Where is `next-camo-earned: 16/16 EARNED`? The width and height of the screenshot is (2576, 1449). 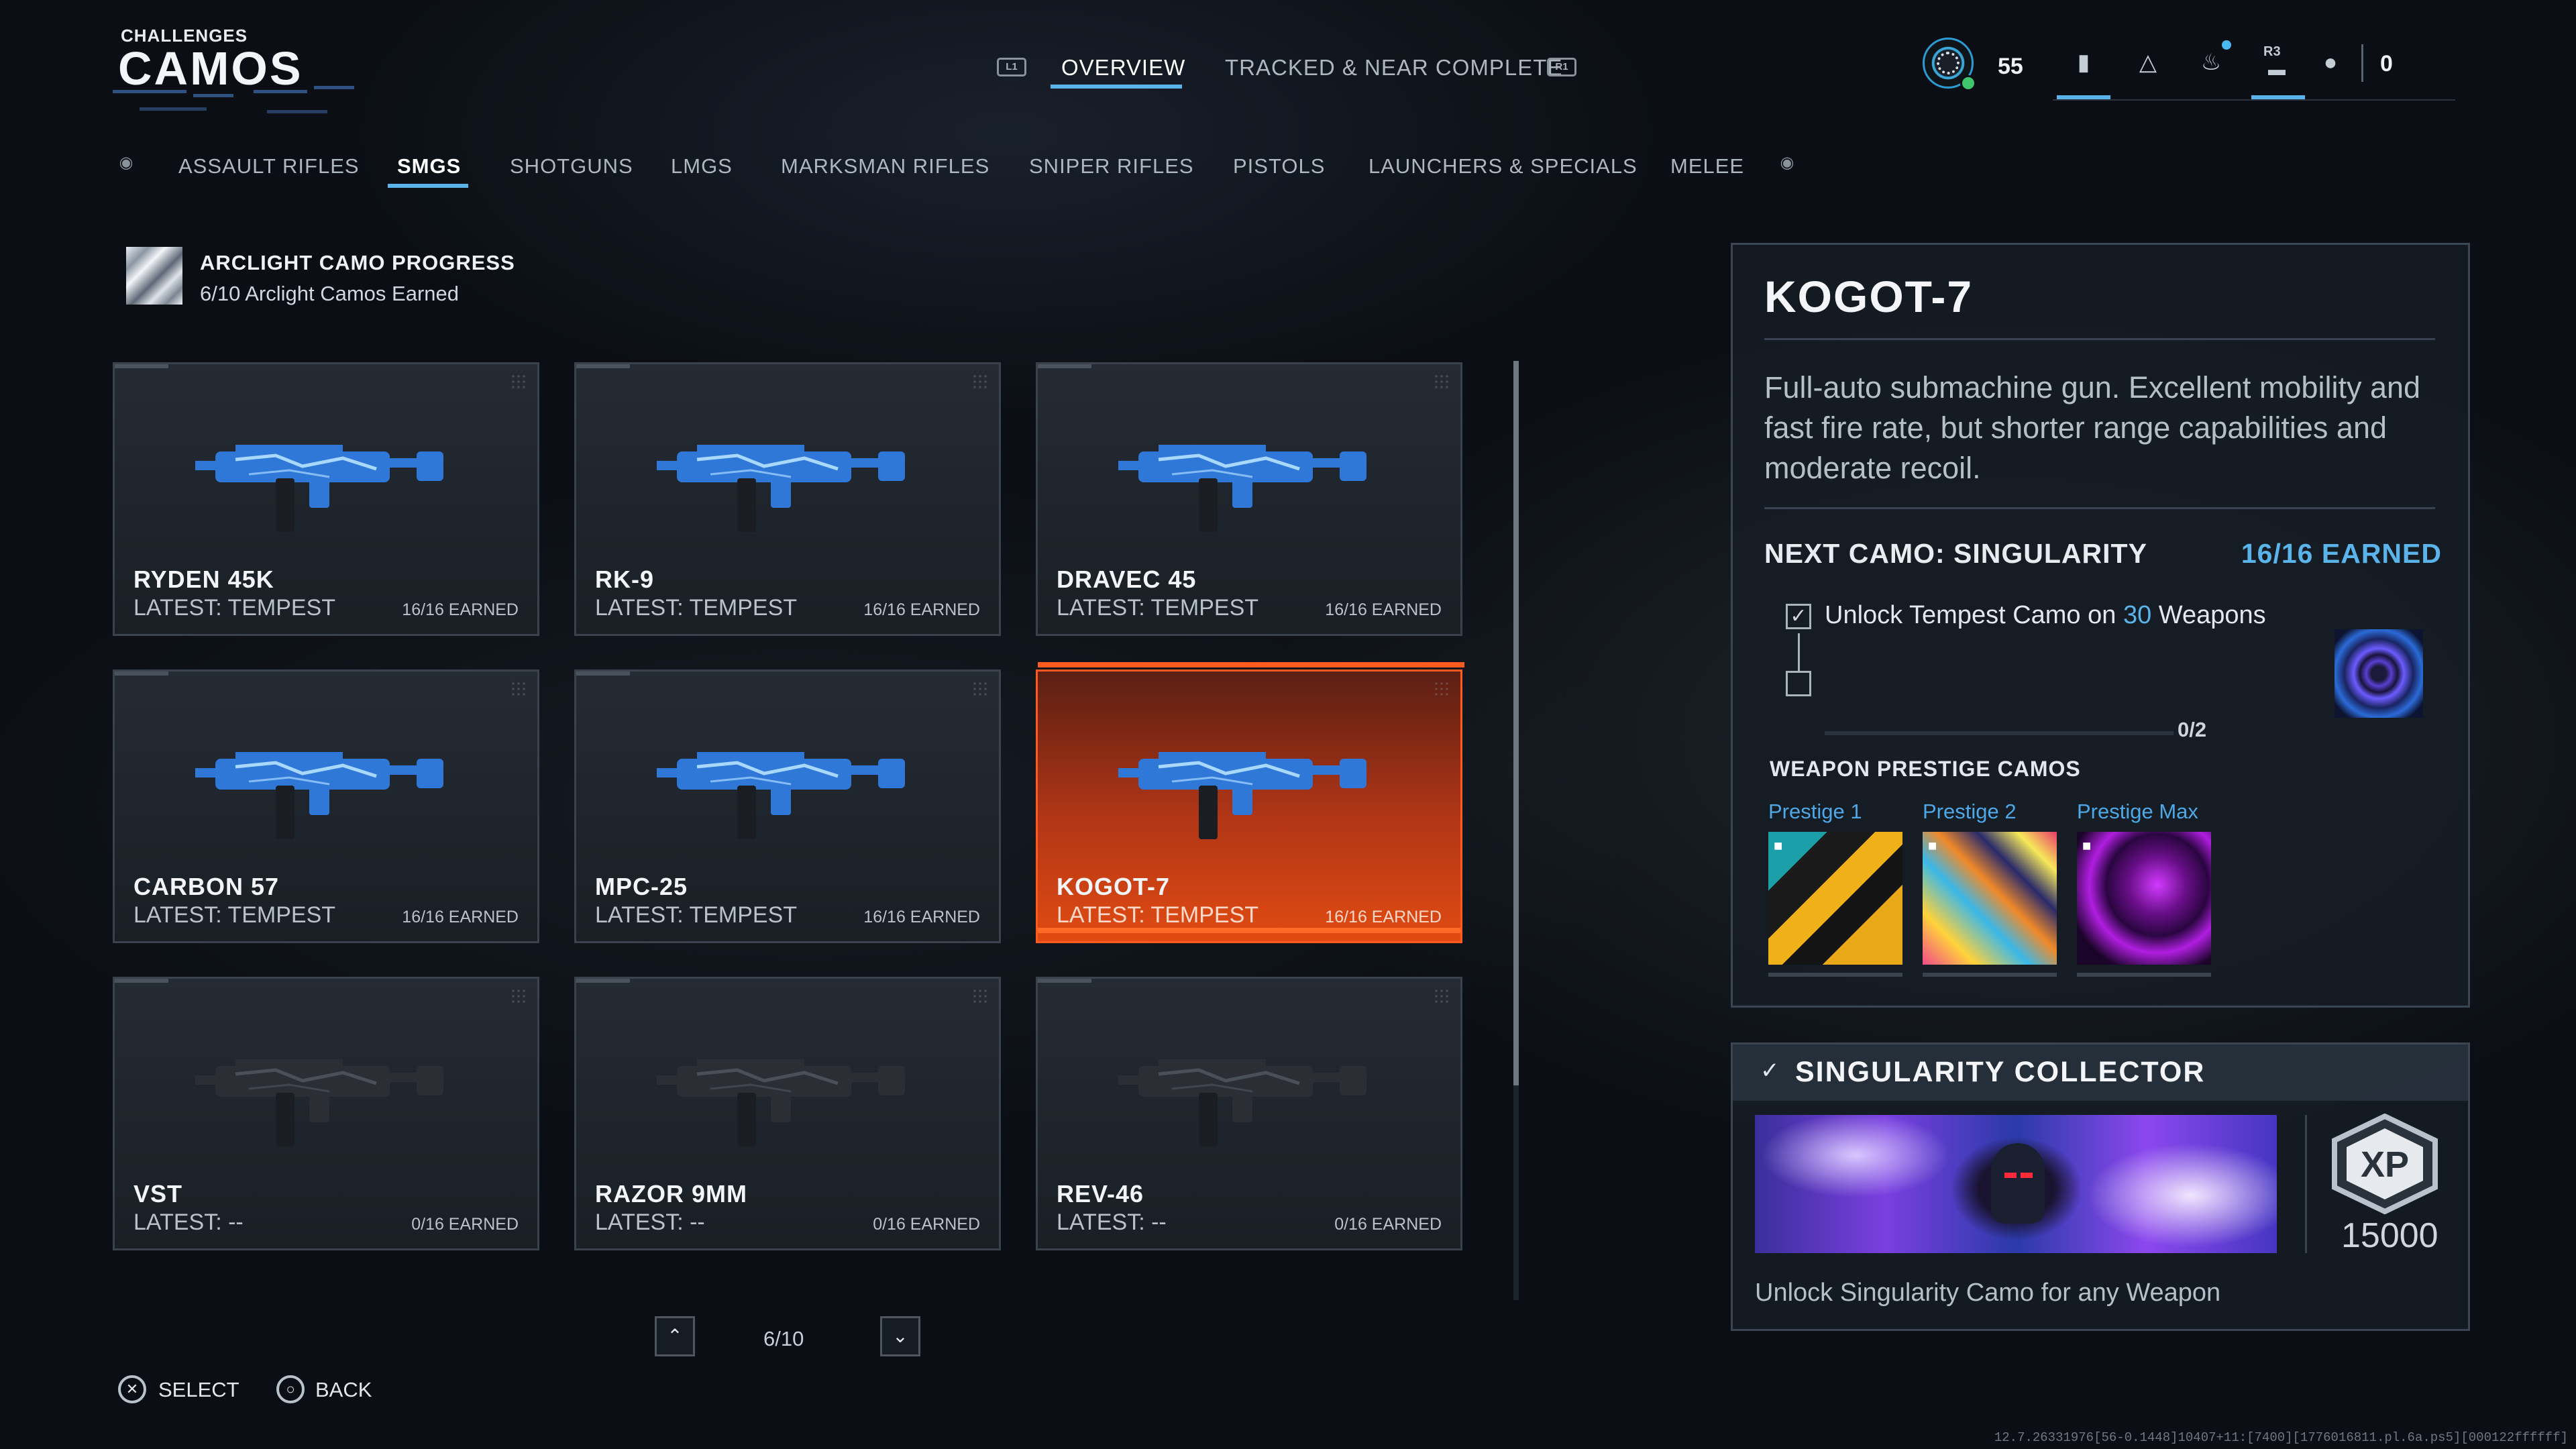 next-camo-earned: 16/16 EARNED is located at coordinates (2341, 553).